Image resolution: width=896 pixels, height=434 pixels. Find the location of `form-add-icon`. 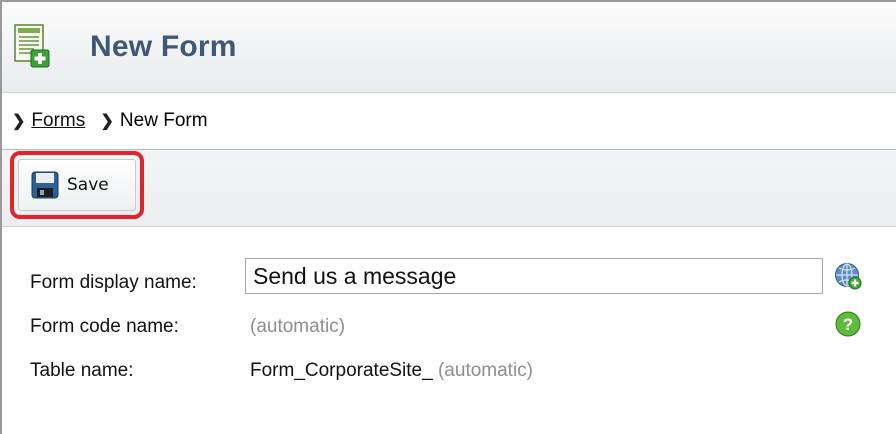

form-add-icon is located at coordinates (32, 46).